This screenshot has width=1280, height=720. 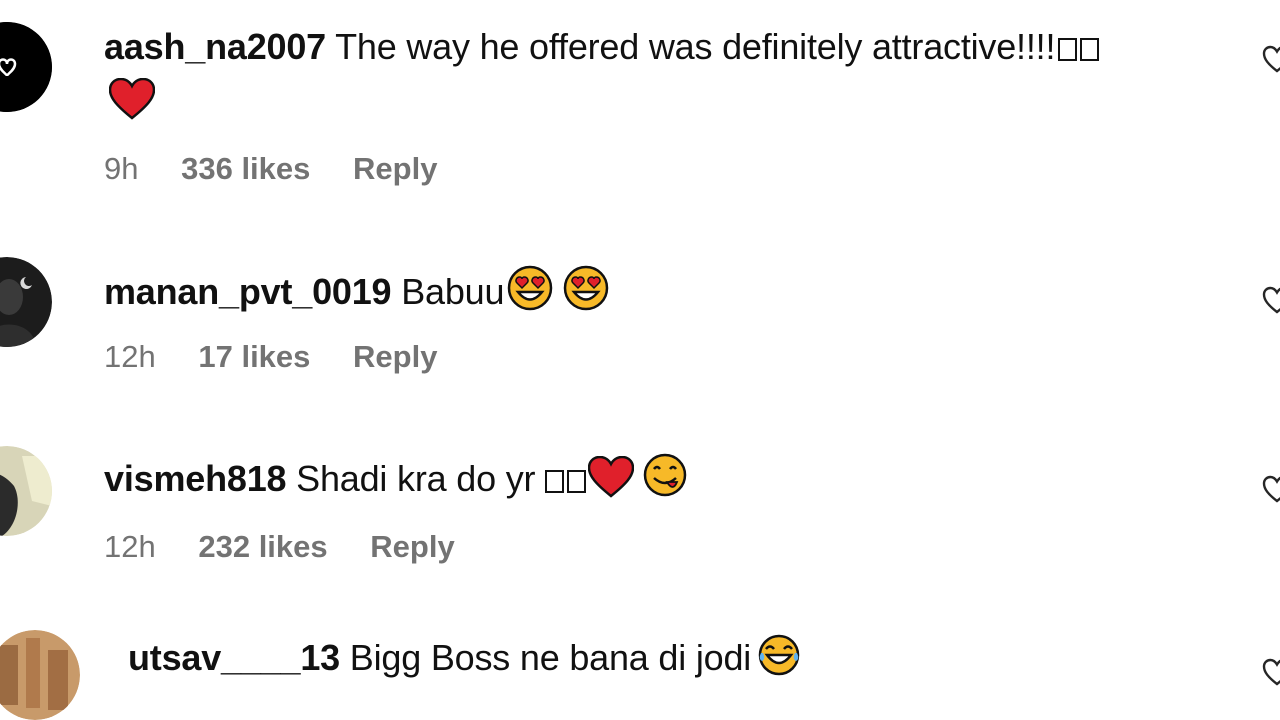 I want to click on comment-body: Babuu, so click(x=453, y=291).